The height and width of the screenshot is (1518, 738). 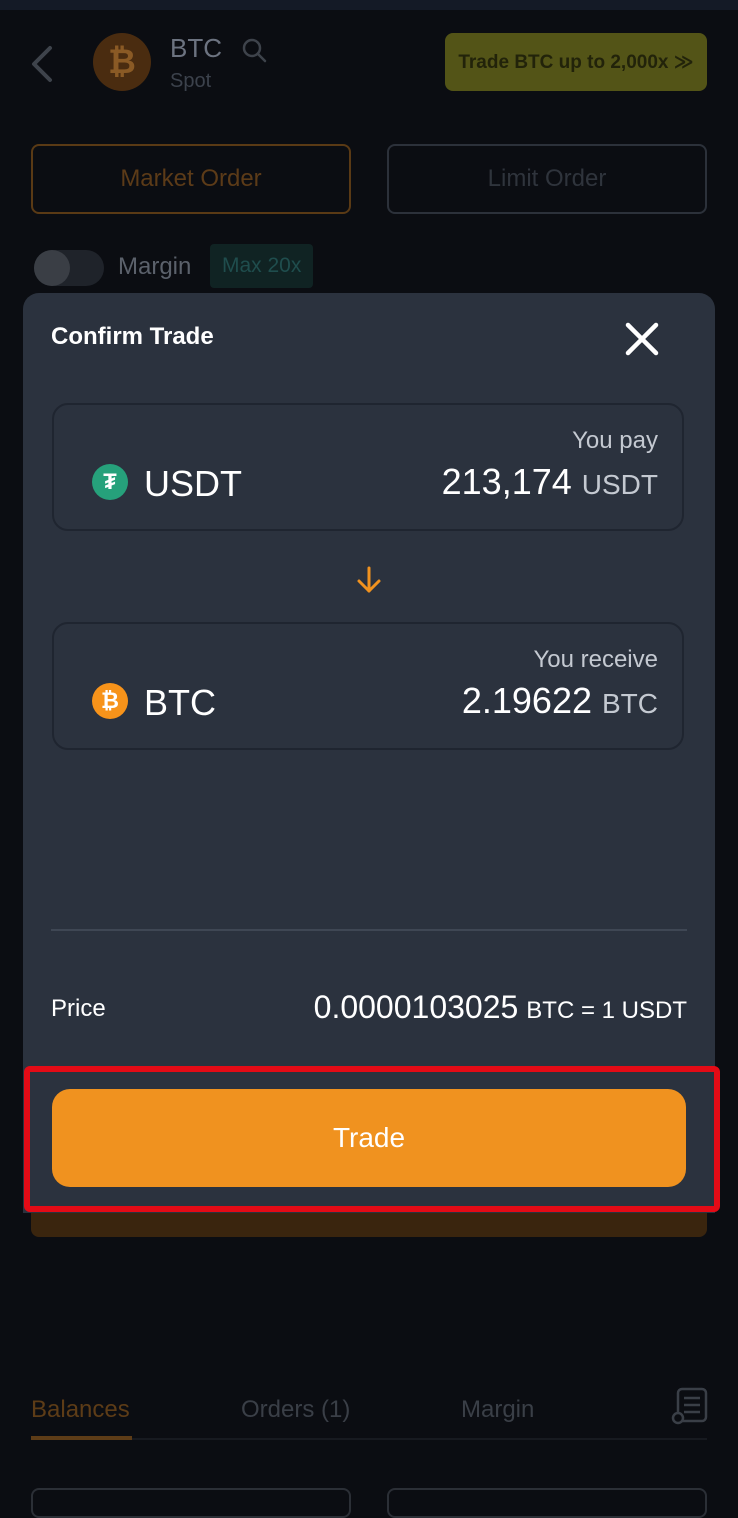 What do you see at coordinates (506, 481) in the screenshot?
I see `pay-amount: 213,174` at bounding box center [506, 481].